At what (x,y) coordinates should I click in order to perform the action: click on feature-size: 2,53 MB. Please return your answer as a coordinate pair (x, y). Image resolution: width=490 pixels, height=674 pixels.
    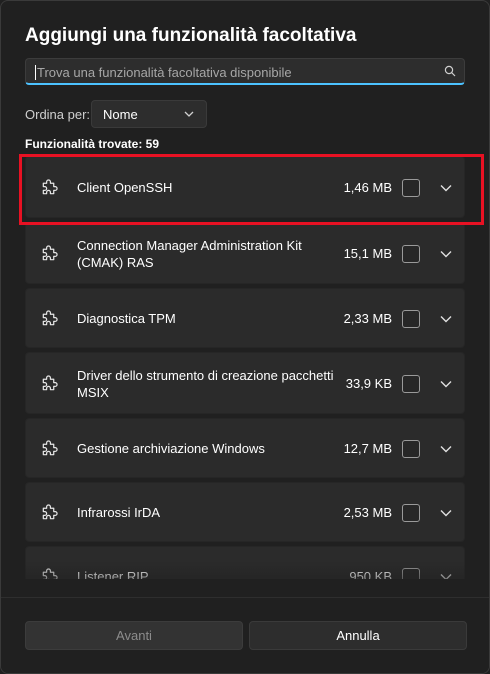
    Looking at the image, I should click on (367, 512).